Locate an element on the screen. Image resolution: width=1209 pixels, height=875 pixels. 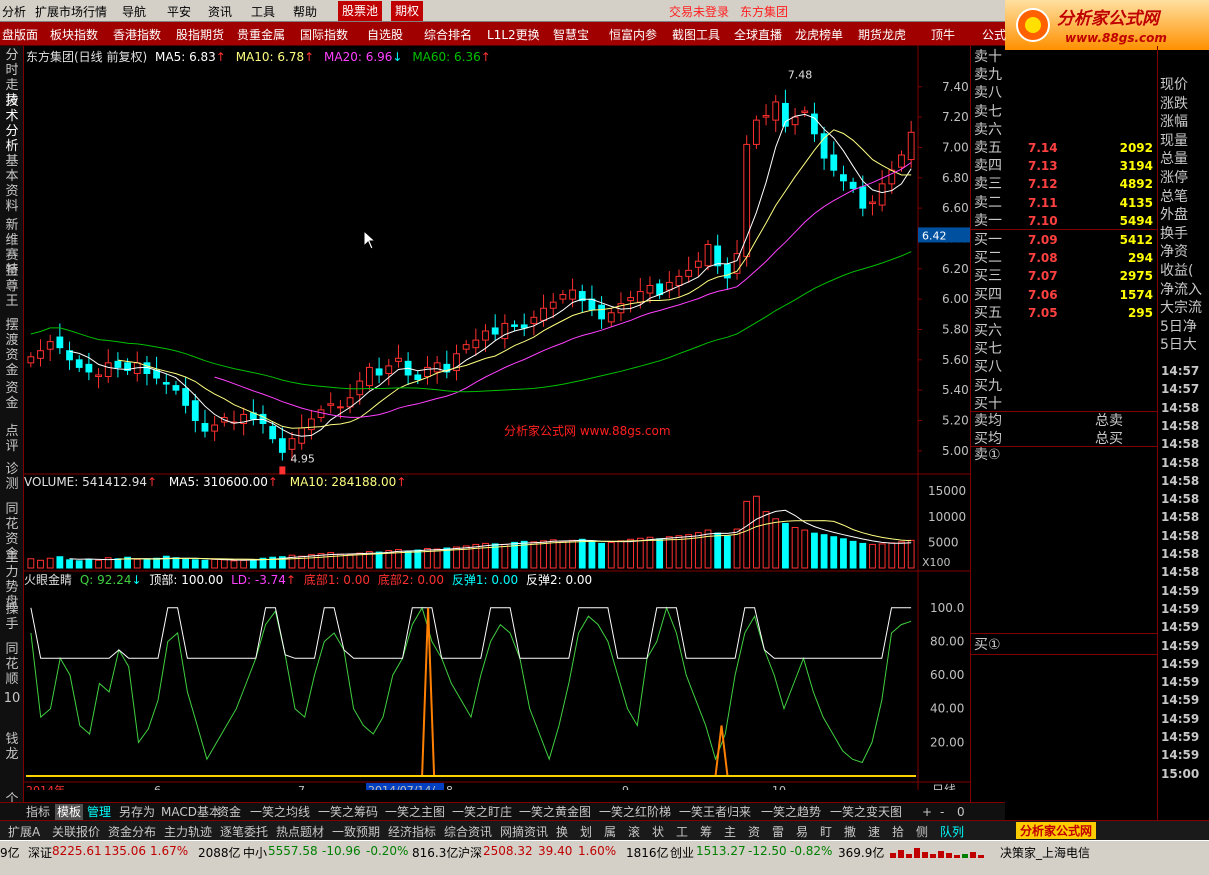
template-tab-13: 一笑之趋势 is located at coordinates (791, 812).